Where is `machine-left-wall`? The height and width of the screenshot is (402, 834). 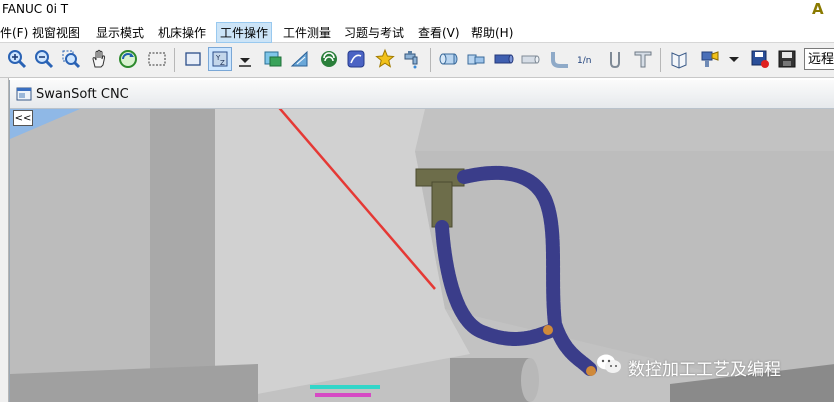 machine-left-wall is located at coordinates (80, 255).